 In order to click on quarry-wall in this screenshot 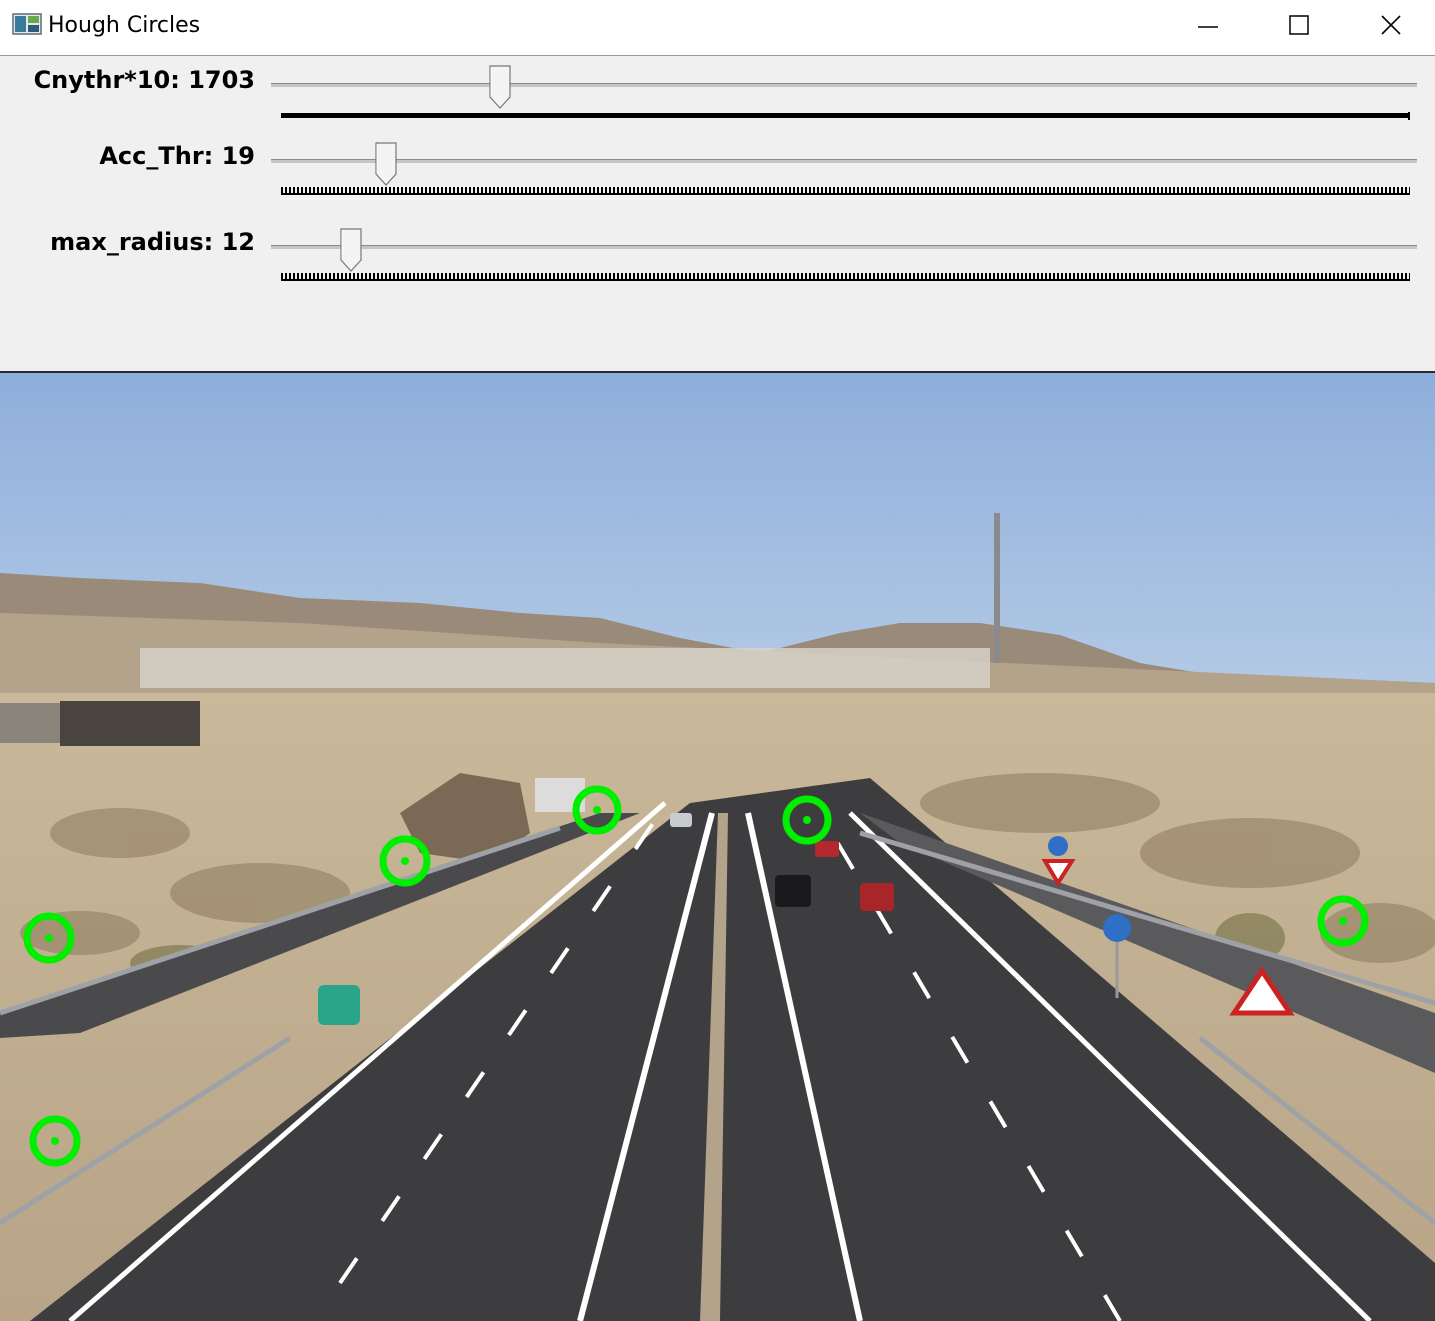, I will do `click(565, 668)`.